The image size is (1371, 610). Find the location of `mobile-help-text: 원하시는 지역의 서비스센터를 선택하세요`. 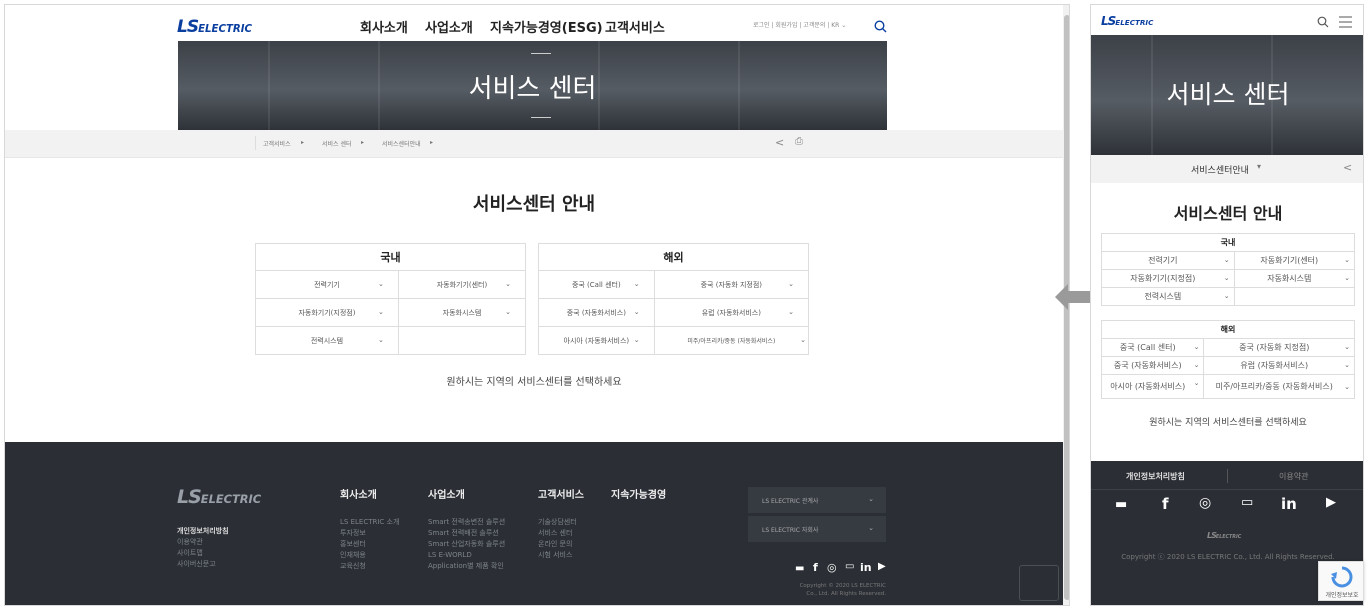

mobile-help-text: 원하시는 지역의 서비스센터를 선택하세요 is located at coordinates (1228, 423).